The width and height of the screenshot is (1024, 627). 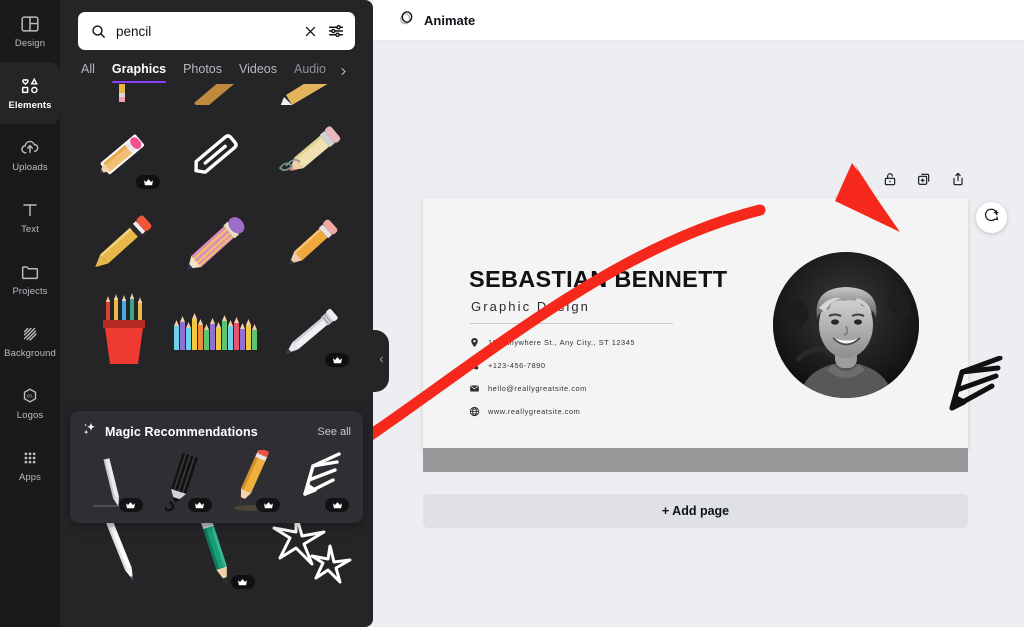 What do you see at coordinates (216, 481) in the screenshot?
I see `magic-recommendations-items` at bounding box center [216, 481].